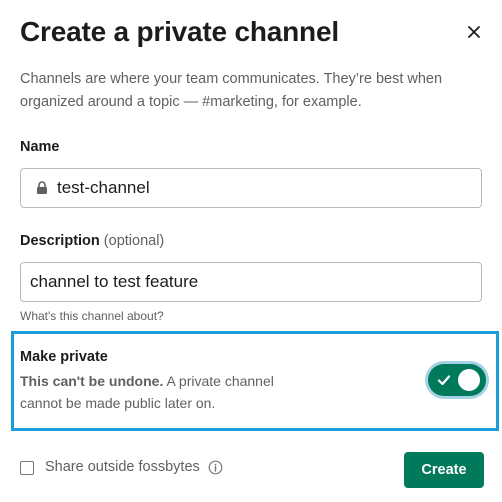 The height and width of the screenshot is (502, 502). What do you see at coordinates (215, 467) in the screenshot?
I see `info-icon` at bounding box center [215, 467].